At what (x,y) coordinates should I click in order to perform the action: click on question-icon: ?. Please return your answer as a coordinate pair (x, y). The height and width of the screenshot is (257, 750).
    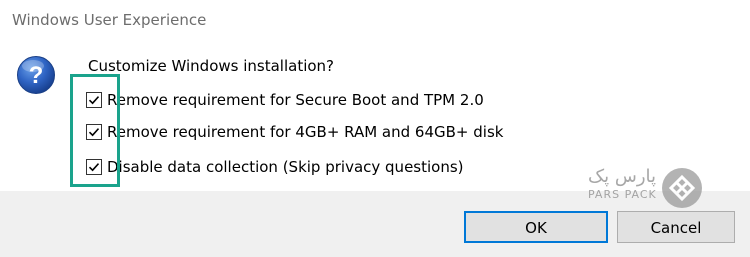
    Looking at the image, I should click on (36, 75).